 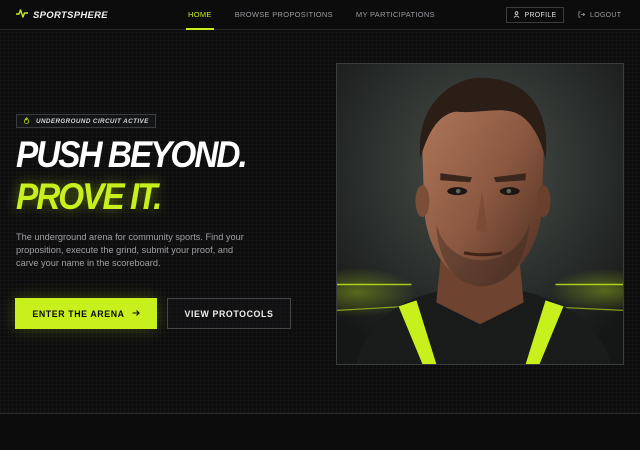 I want to click on brand-logo: SPORTSPHERE, so click(x=62, y=15).